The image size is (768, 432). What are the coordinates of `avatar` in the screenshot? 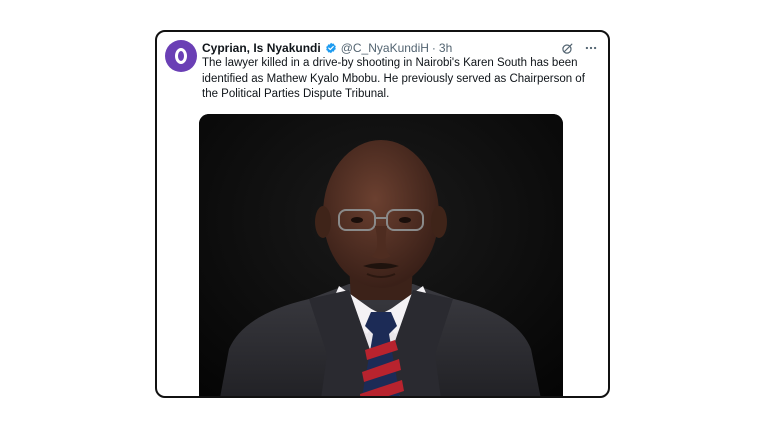 It's located at (181, 56).